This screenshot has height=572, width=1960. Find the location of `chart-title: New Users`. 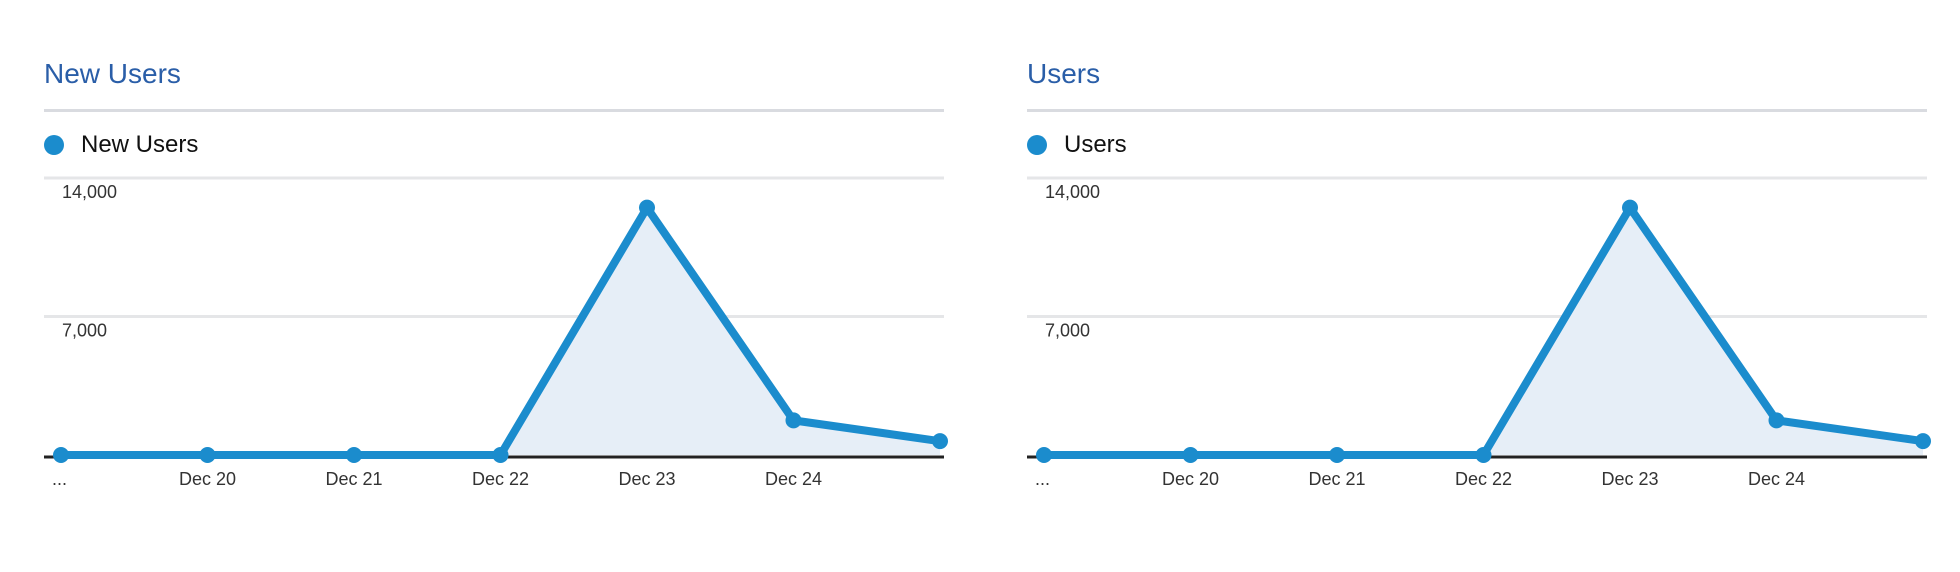

chart-title: New Users is located at coordinates (112, 74).